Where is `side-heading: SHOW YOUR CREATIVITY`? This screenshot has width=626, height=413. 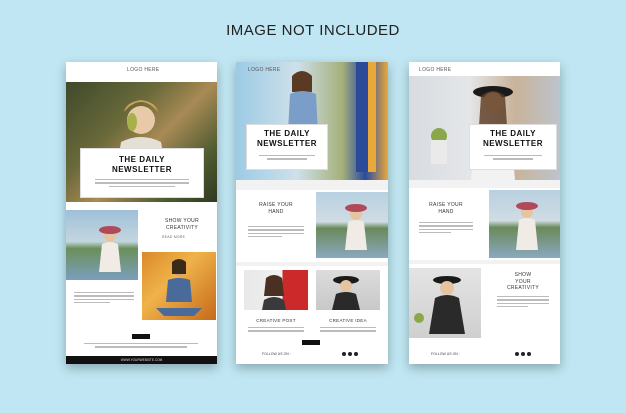
side-heading: SHOW YOUR CREATIVITY is located at coordinates (182, 224).